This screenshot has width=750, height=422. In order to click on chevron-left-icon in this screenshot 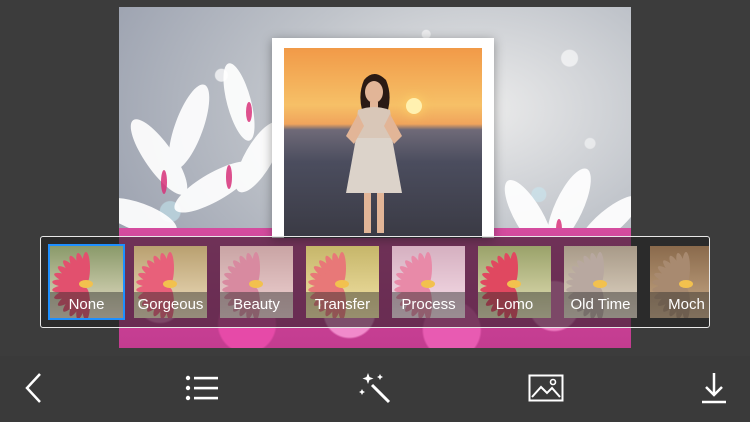, I will do `click(33, 388)`.